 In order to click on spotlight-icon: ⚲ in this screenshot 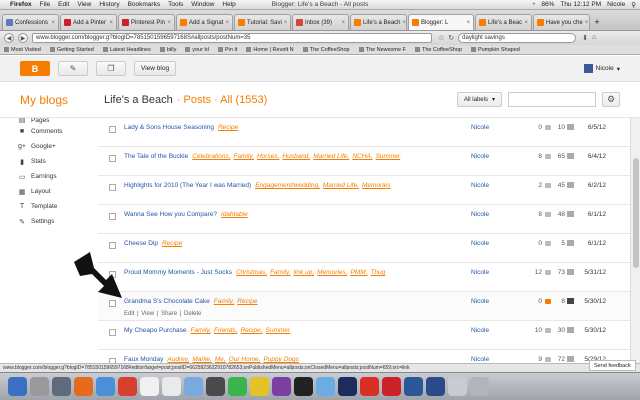, I will do `click(633, 5)`.